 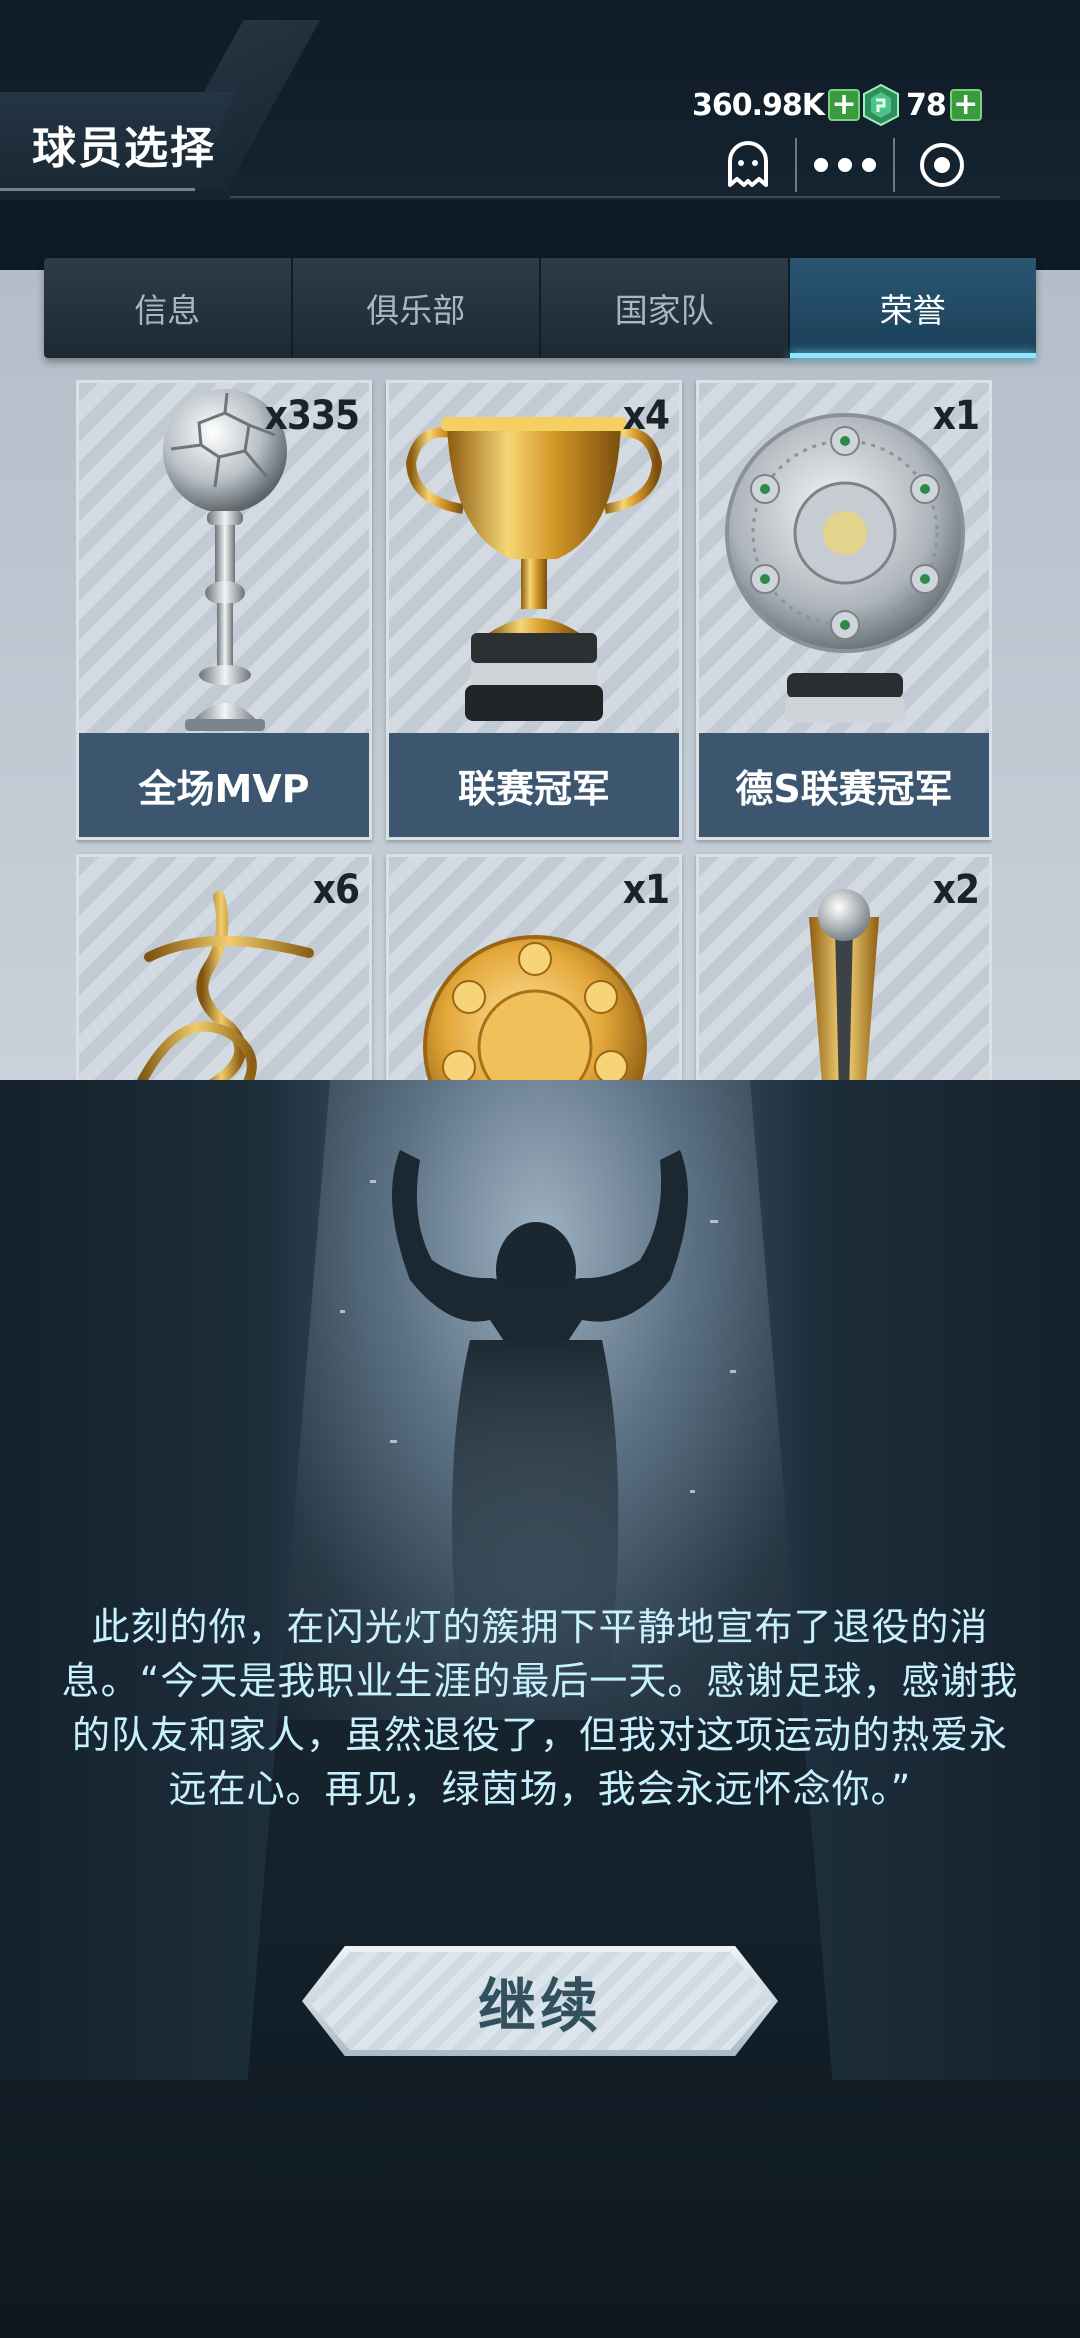 I want to click on tab-info: 信息, so click(x=168, y=308).